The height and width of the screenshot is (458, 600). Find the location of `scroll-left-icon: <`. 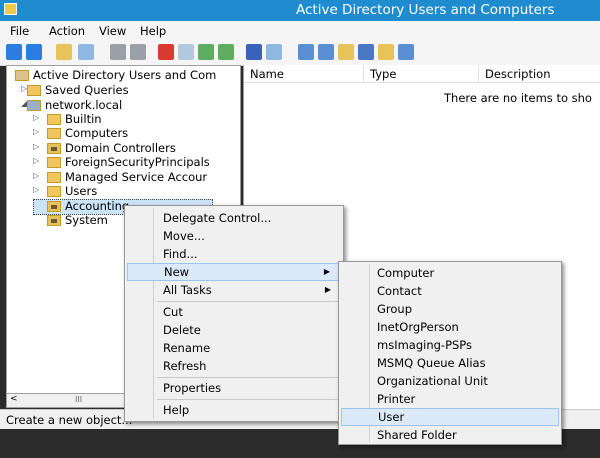

scroll-left-icon: < is located at coordinates (14, 399).